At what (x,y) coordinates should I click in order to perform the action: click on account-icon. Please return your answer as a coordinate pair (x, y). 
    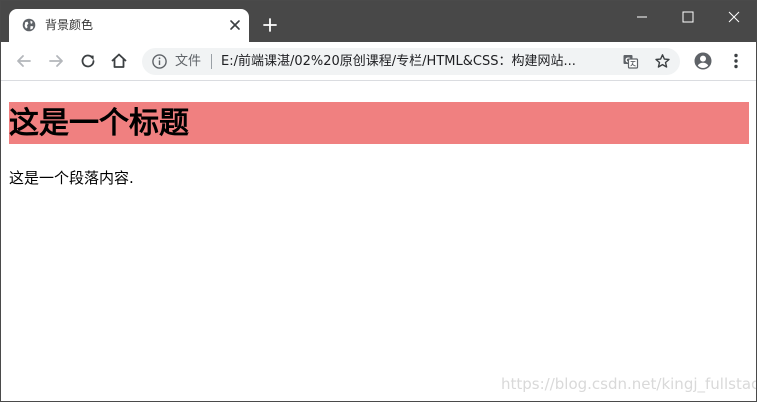
    Looking at the image, I should click on (703, 61).